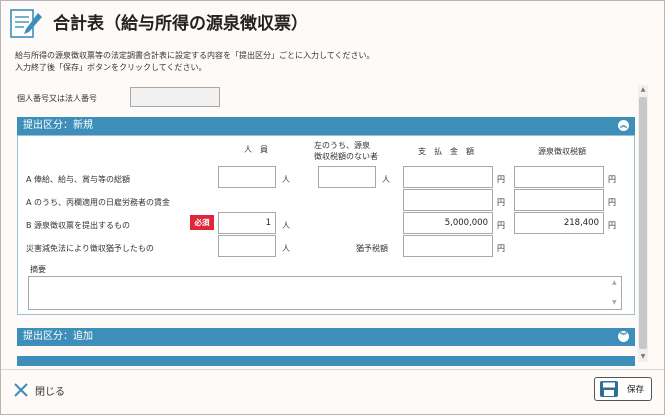 The image size is (665, 415). What do you see at coordinates (78, 225) in the screenshot?
I see `row-label-b: B 源泉徴収票を提出するもの` at bounding box center [78, 225].